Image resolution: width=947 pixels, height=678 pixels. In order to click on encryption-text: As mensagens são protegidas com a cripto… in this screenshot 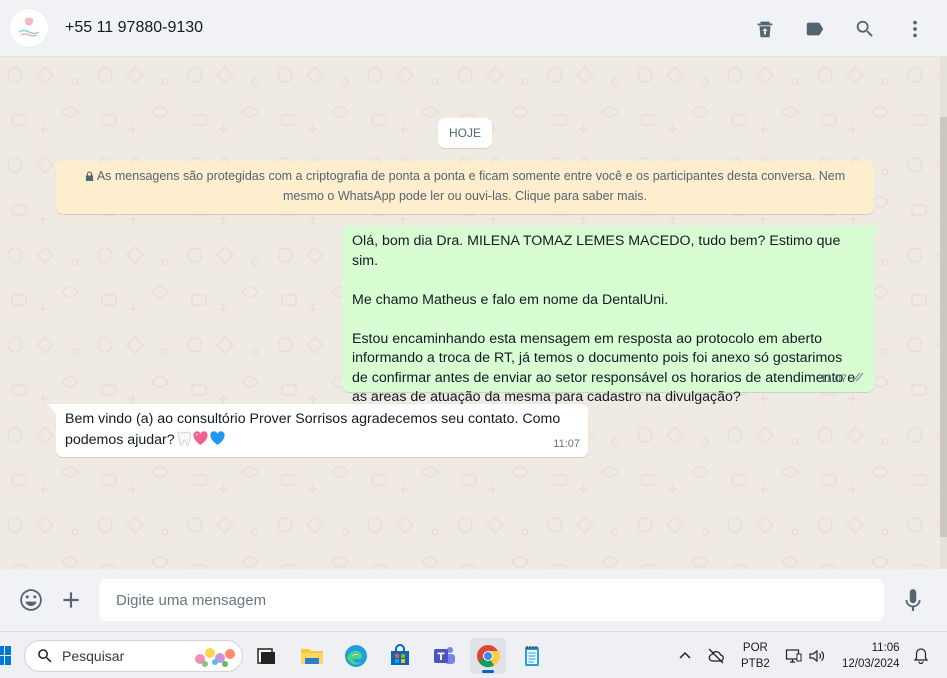, I will do `click(471, 186)`.